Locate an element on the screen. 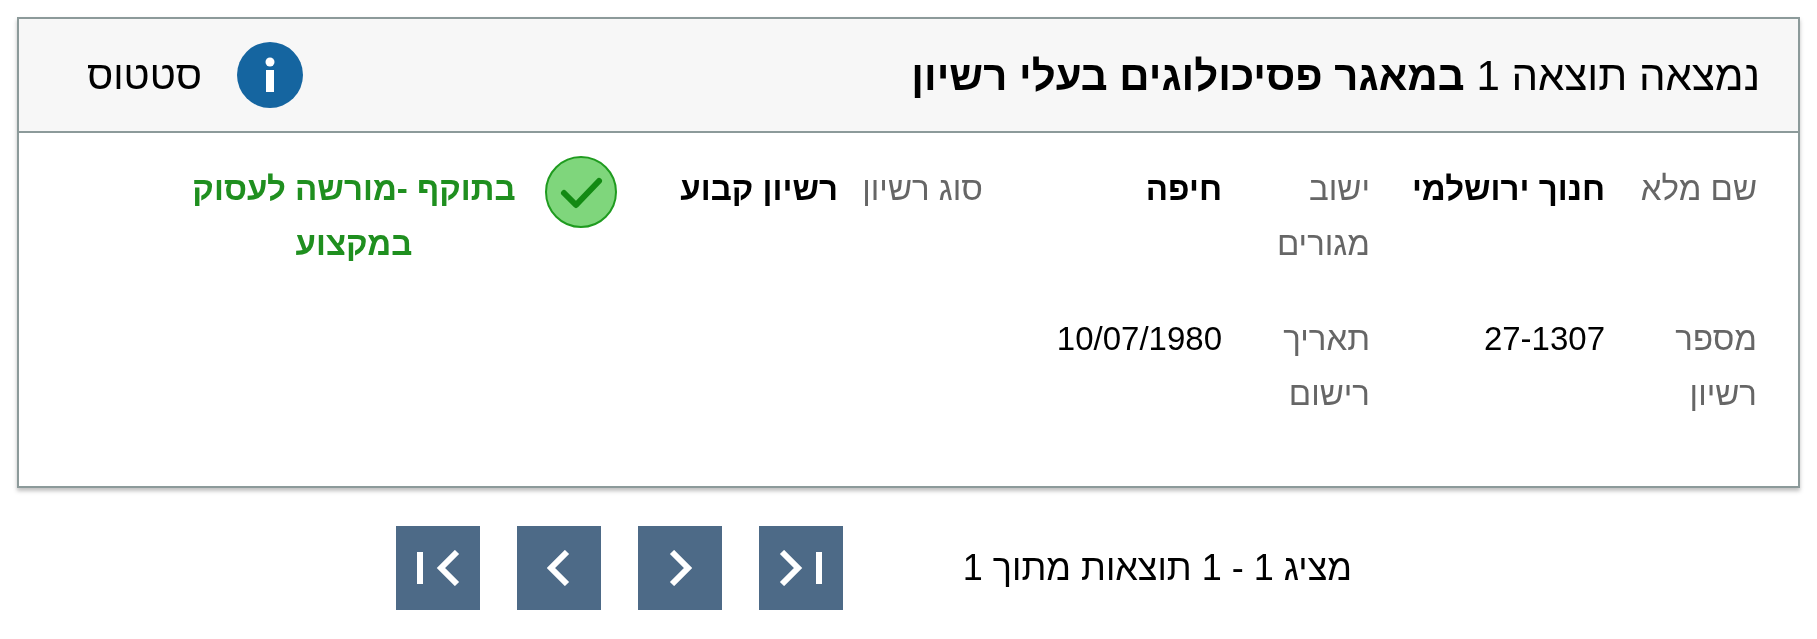 Image resolution: width=1817 pixels, height=639 pixels. previous-page-button is located at coordinates (558, 568).